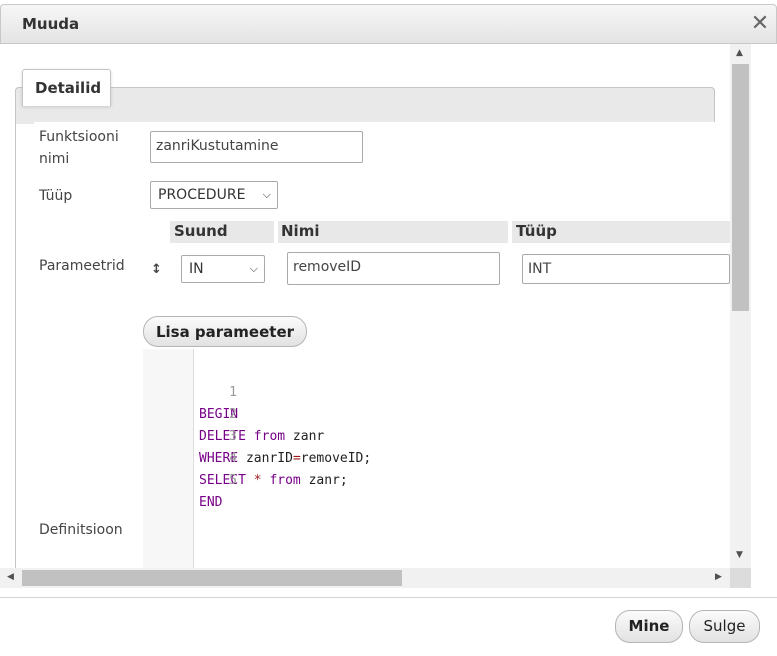 Image resolution: width=777 pixels, height=656 pixels. I want to click on vertical-scrollbar: ▲ ▼, so click(740, 316).